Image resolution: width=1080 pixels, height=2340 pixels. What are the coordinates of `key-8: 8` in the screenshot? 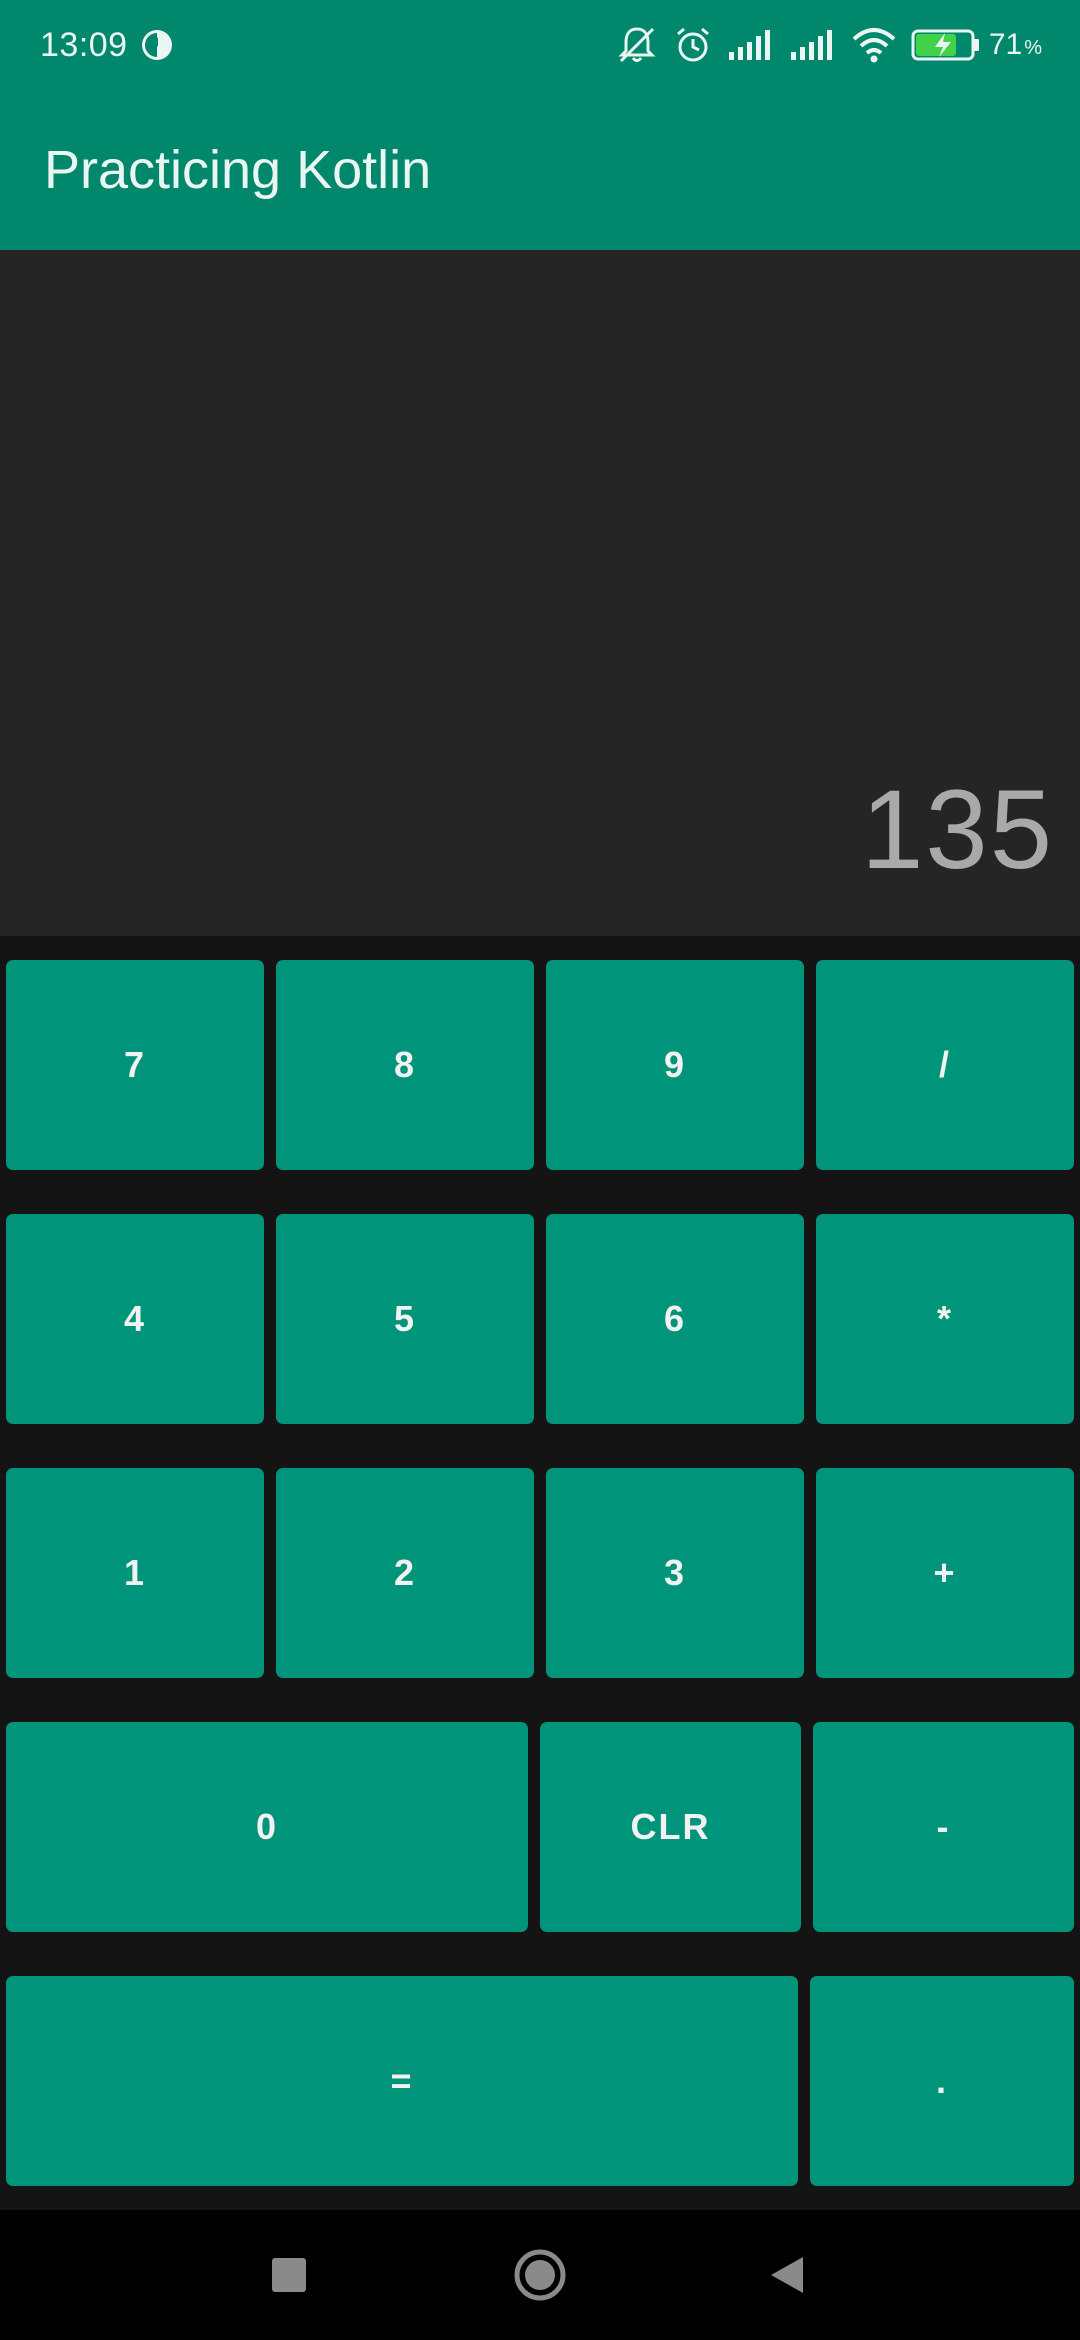 It's located at (405, 1065).